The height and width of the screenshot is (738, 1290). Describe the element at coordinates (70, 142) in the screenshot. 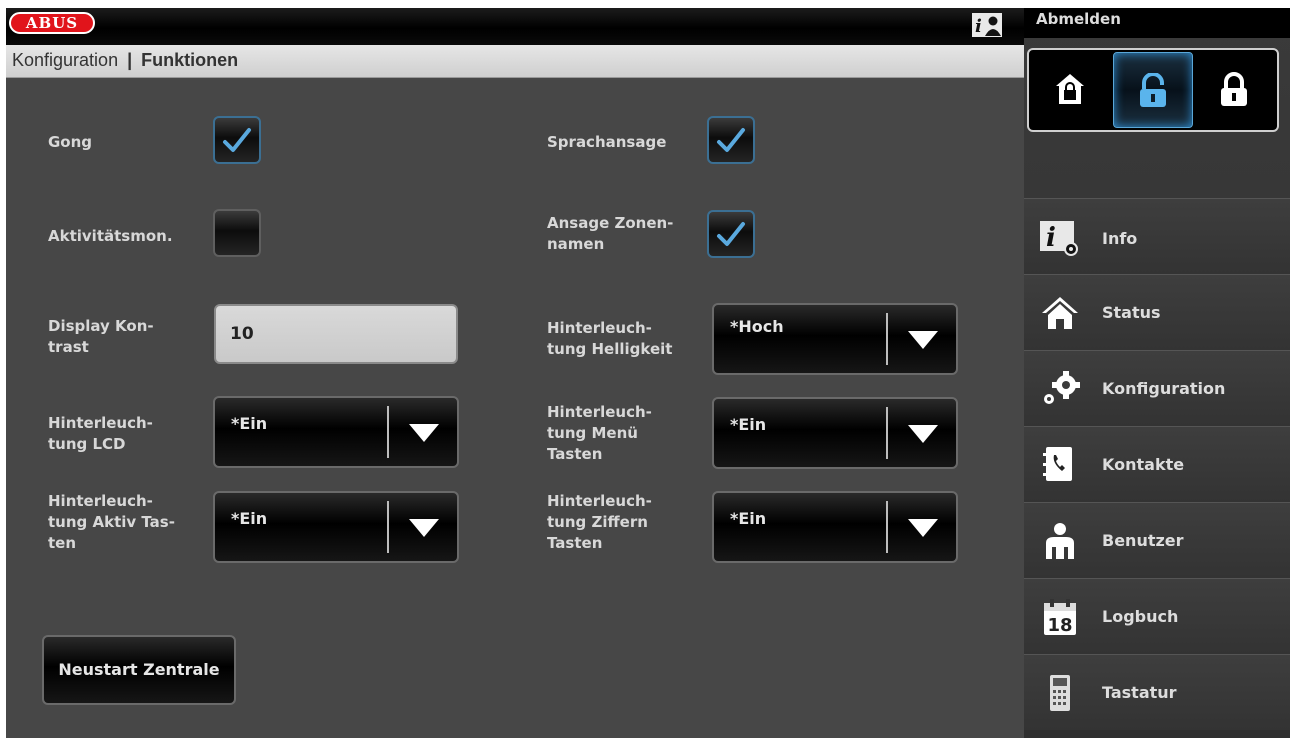

I see `gong-label: Gong` at that location.